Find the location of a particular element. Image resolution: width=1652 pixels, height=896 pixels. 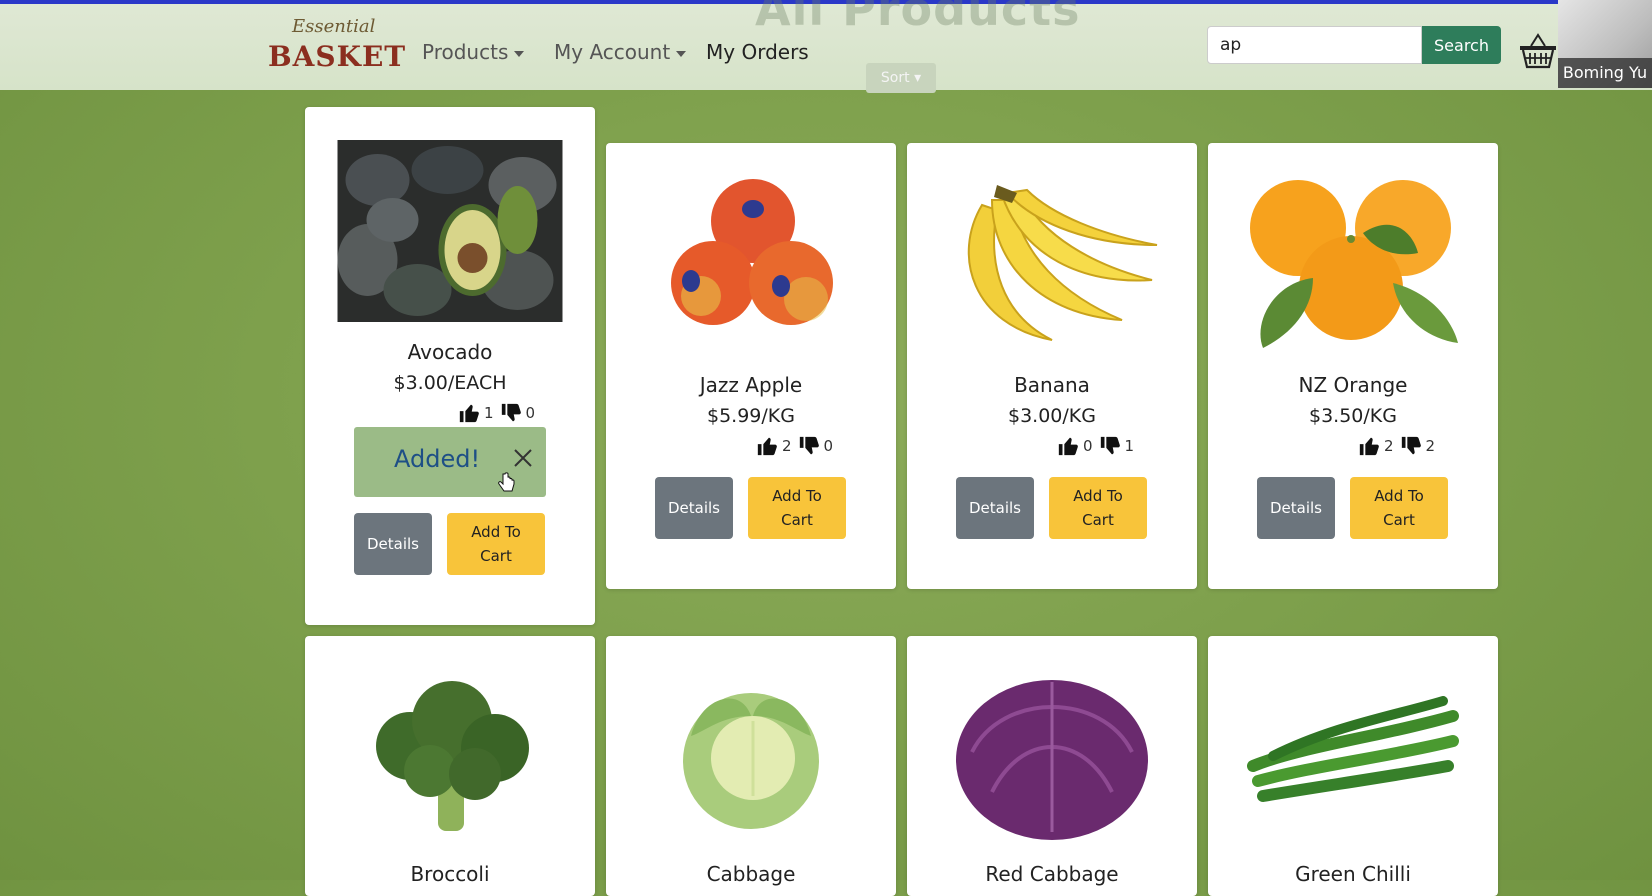

apple-image is located at coordinates (752, 252).